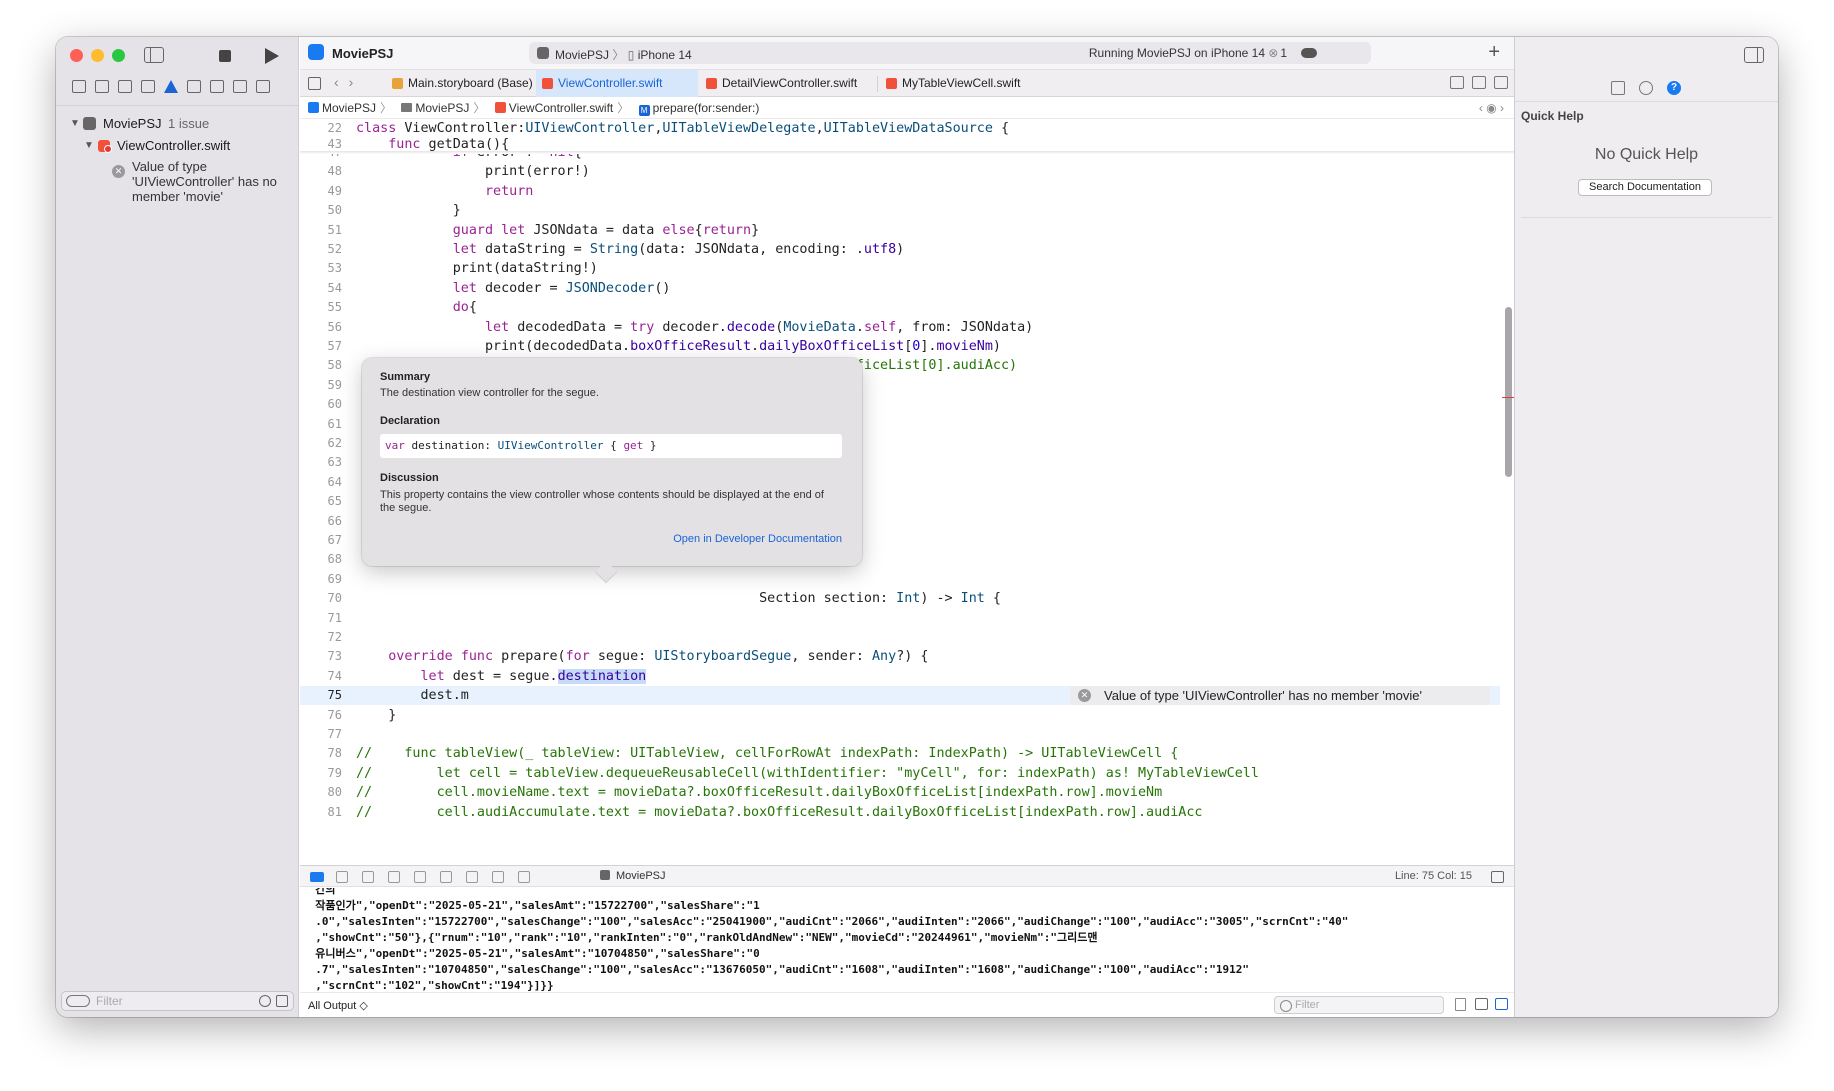 This screenshot has height=1091, width=1834. I want to click on error-icon: ✕, so click(1084, 696).